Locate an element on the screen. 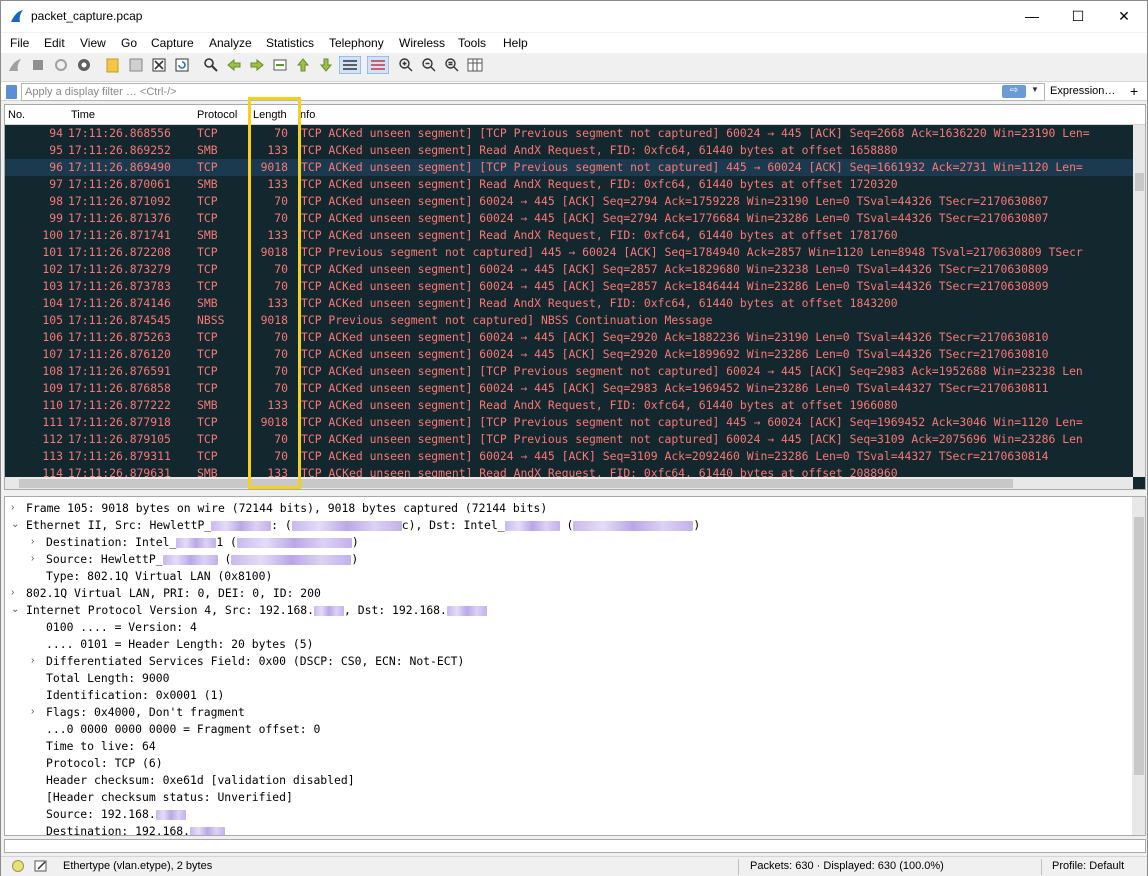 The height and width of the screenshot is (876, 1148). add-filter-button: + is located at coordinates (1134, 91).